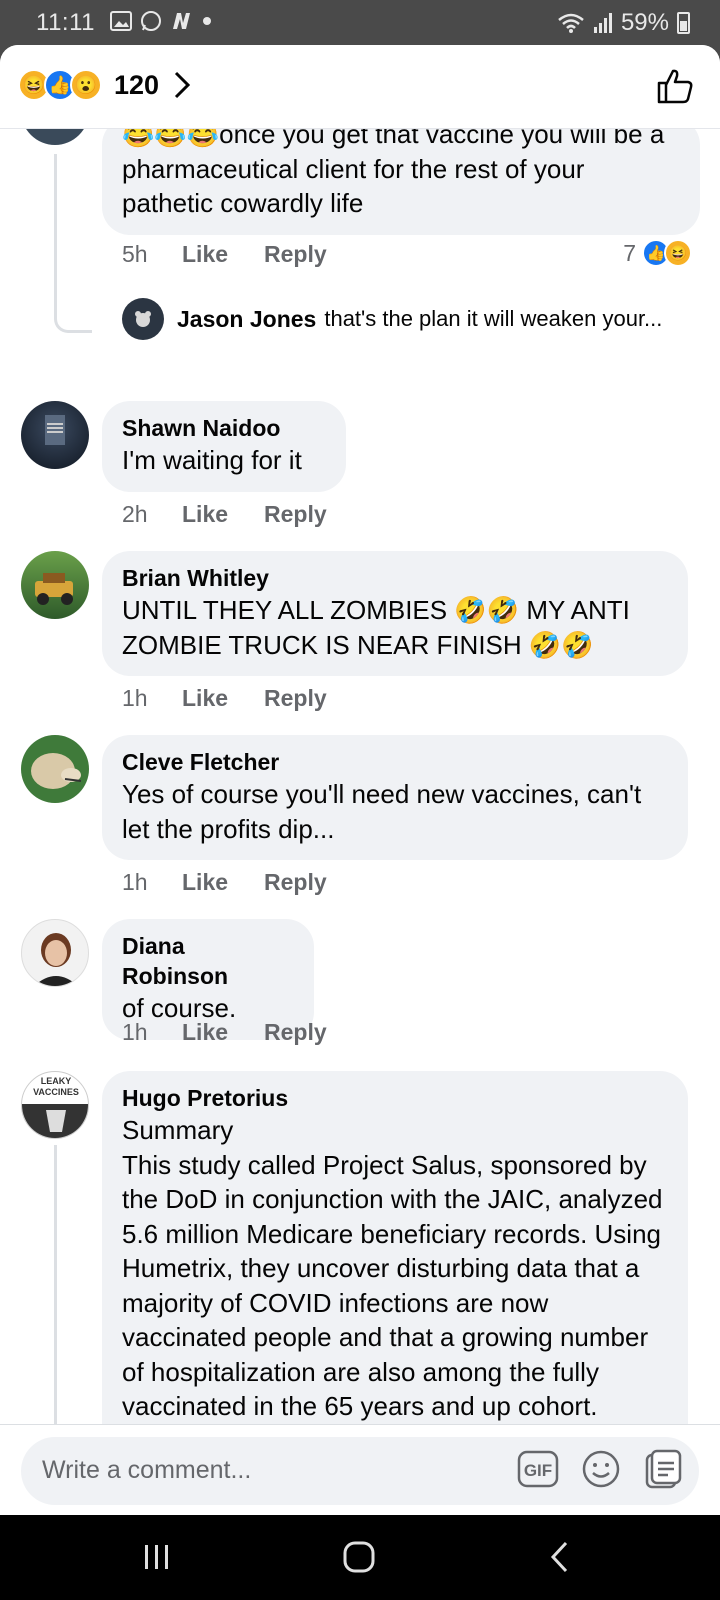  I want to click on status-right: 59%, so click(623, 23).